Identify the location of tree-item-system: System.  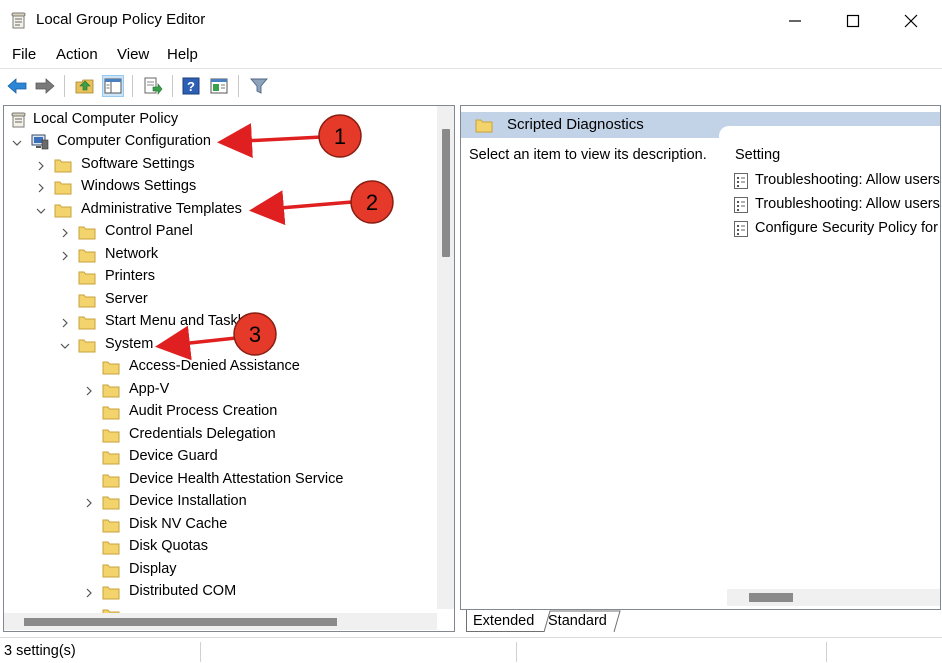
(219, 345).